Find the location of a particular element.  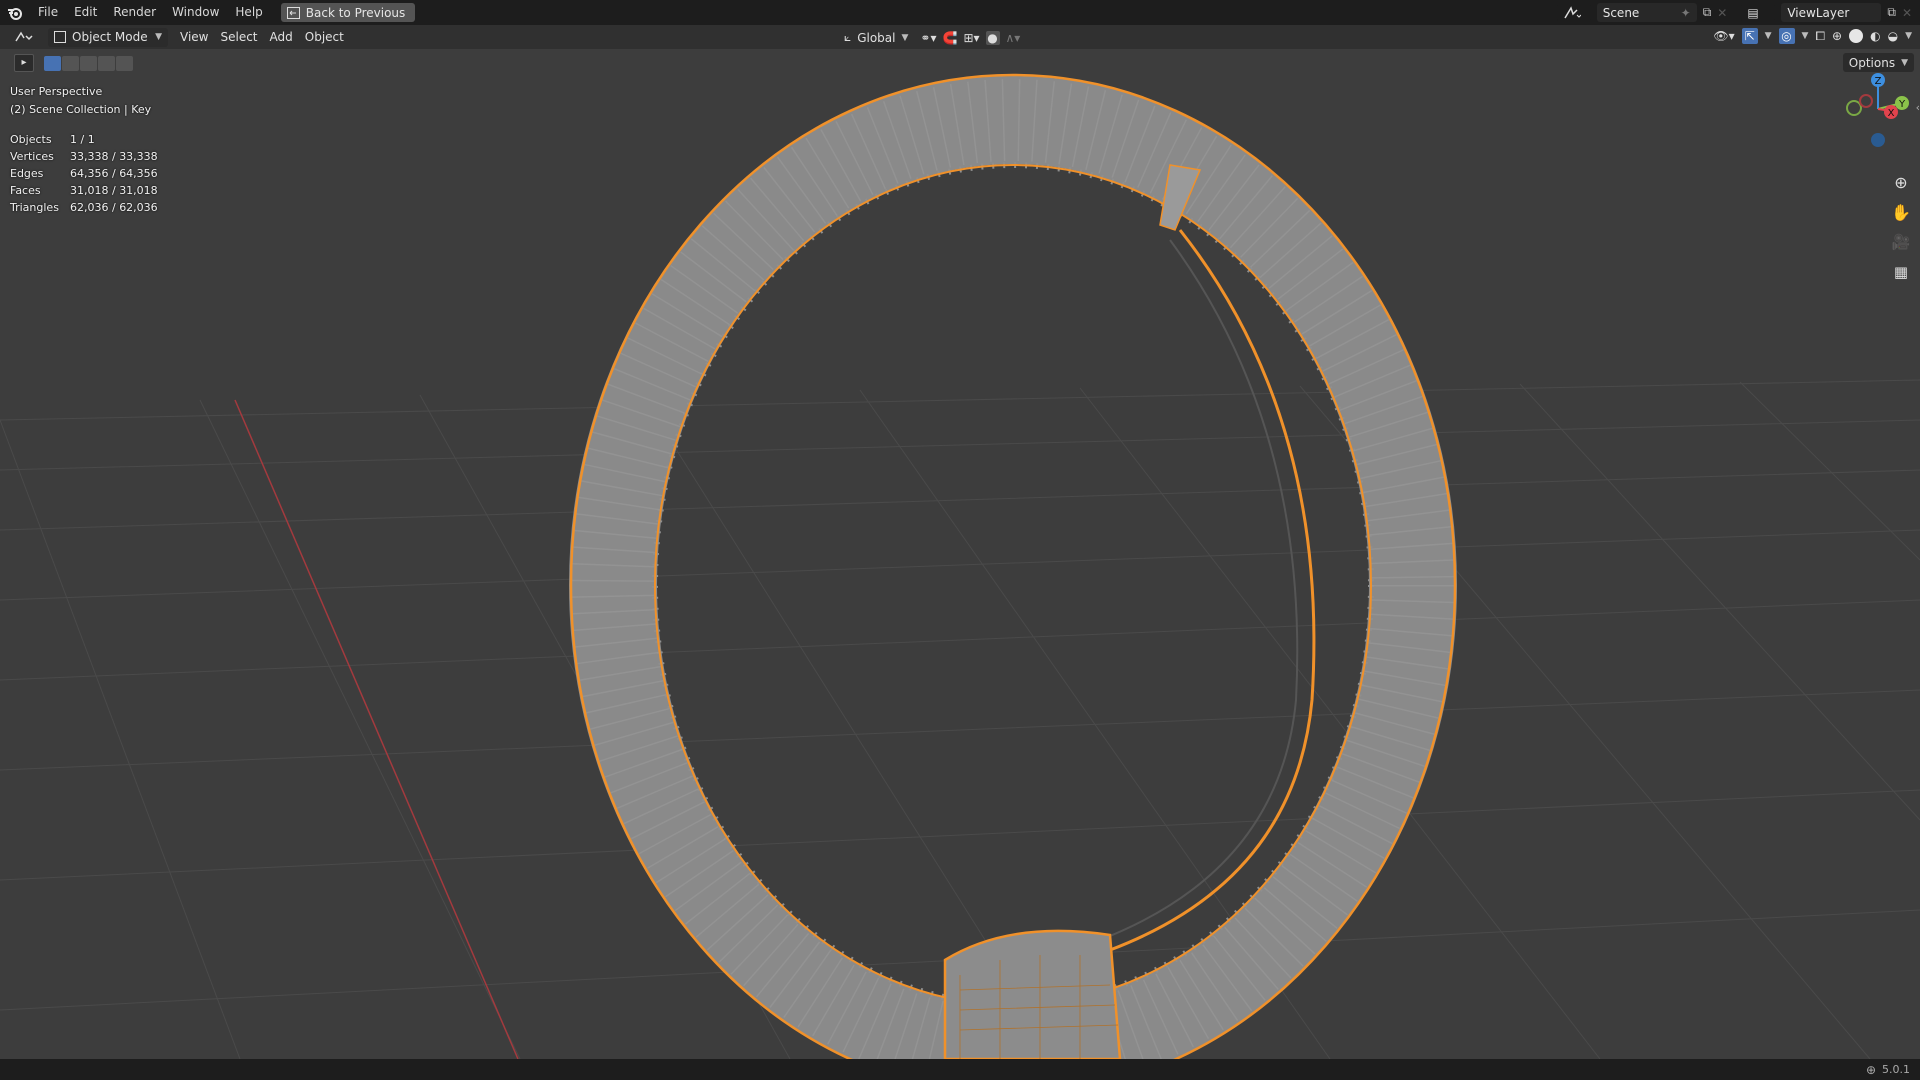

select-extend-icon is located at coordinates (70, 63).